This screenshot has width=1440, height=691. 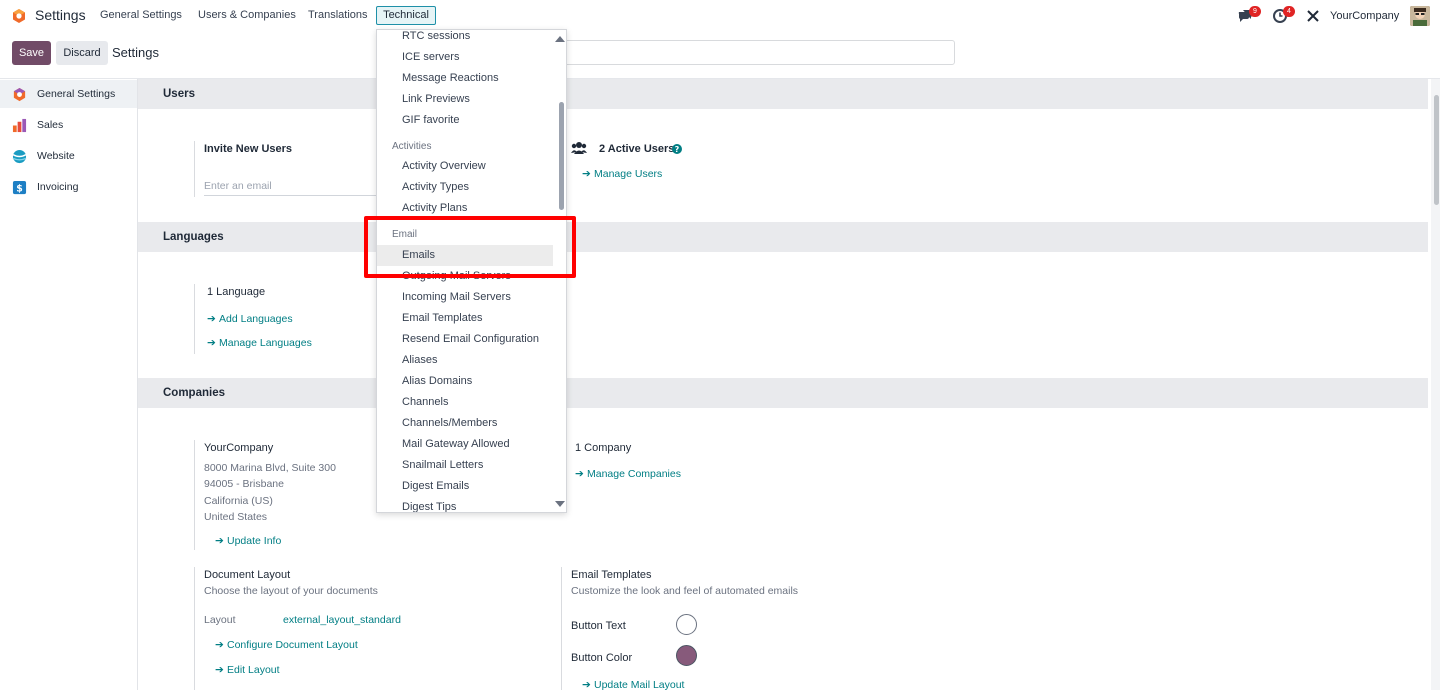 I want to click on dropdown-scrollbar-thumb, so click(x=561, y=156).